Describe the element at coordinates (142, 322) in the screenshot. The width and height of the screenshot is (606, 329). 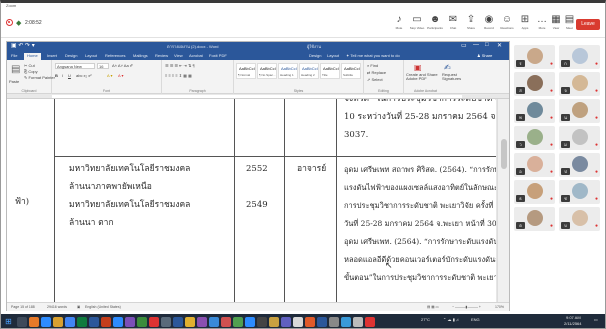
I see `line-icon` at that location.